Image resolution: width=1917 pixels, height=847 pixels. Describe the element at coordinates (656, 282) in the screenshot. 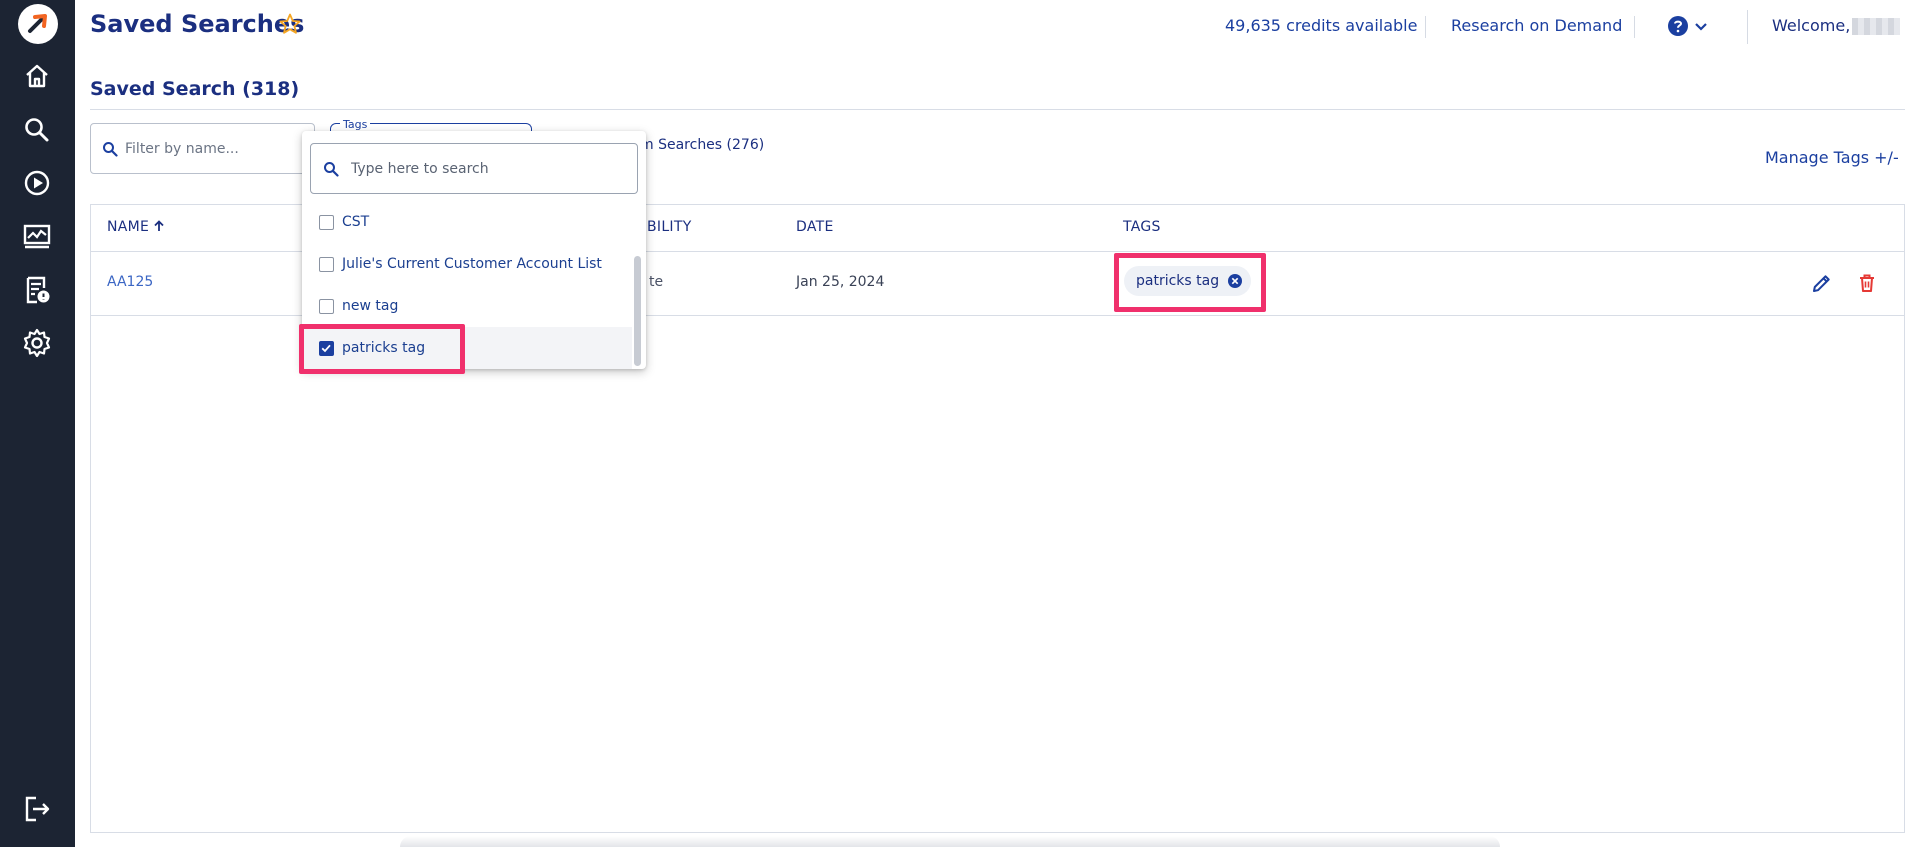

I see `row-visibility: te` at that location.